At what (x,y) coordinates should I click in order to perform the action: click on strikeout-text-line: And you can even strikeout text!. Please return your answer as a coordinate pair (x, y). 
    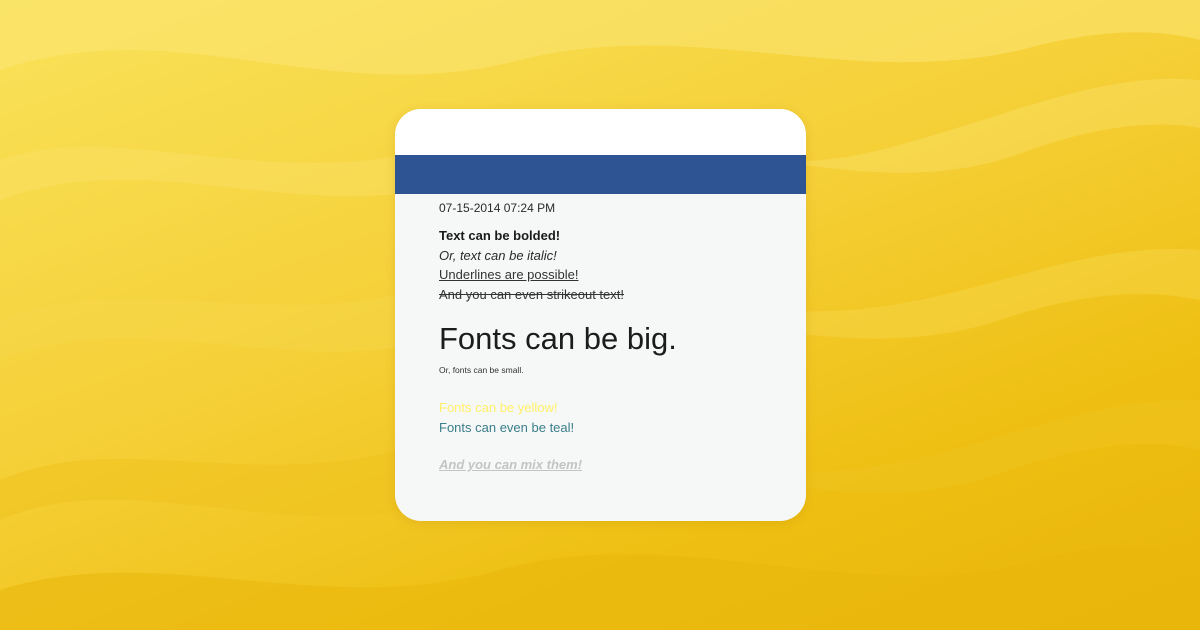
    Looking at the image, I should click on (531, 294).